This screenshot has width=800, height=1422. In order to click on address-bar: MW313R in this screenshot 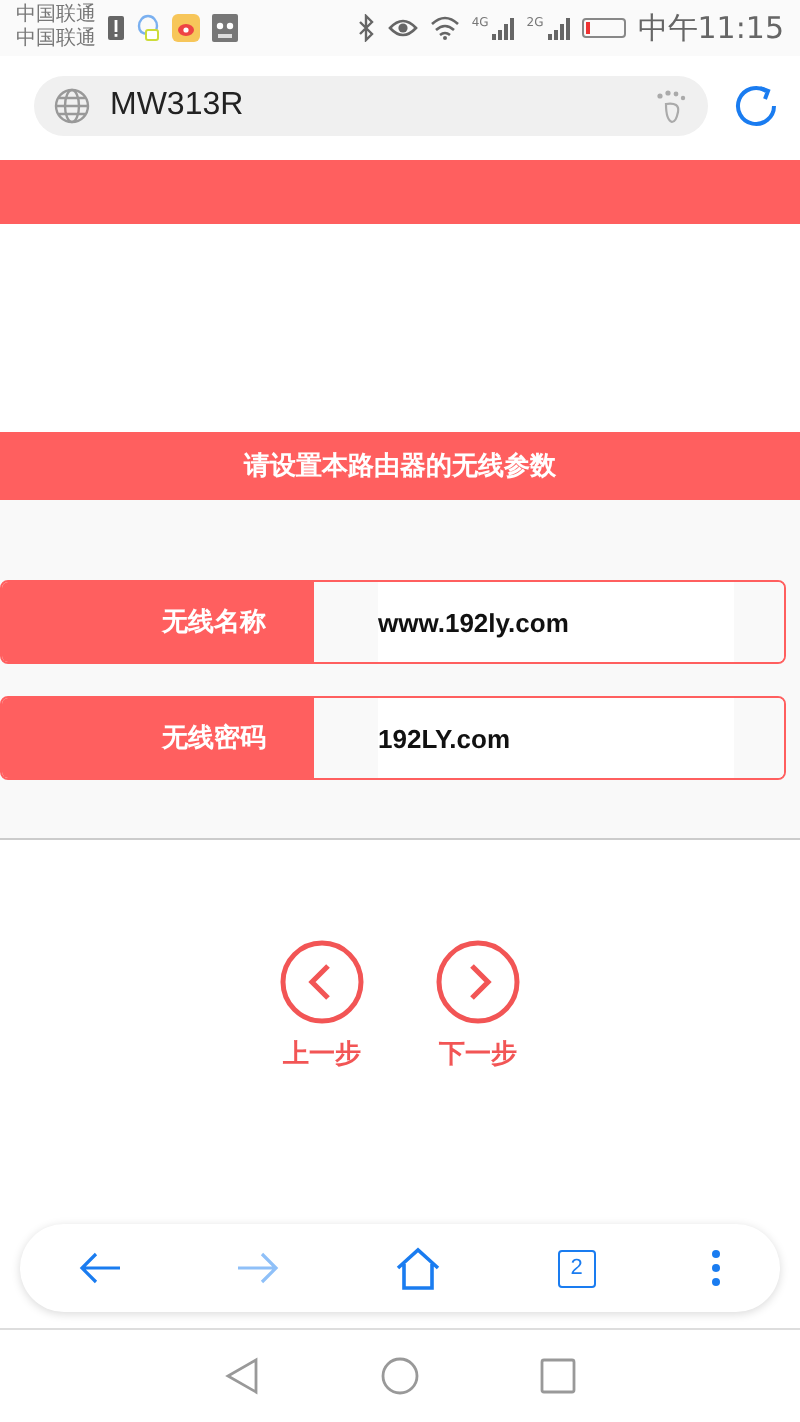, I will do `click(371, 106)`.